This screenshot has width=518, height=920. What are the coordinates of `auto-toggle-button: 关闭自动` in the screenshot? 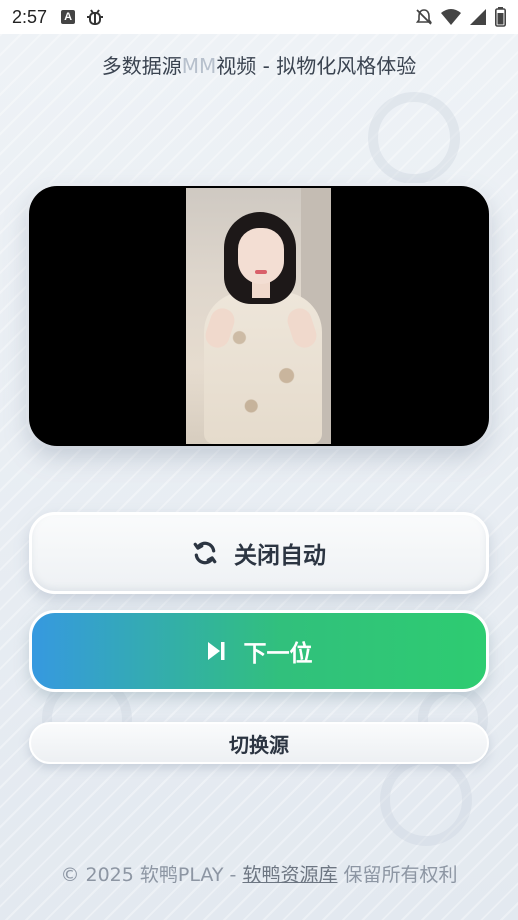 It's located at (259, 553).